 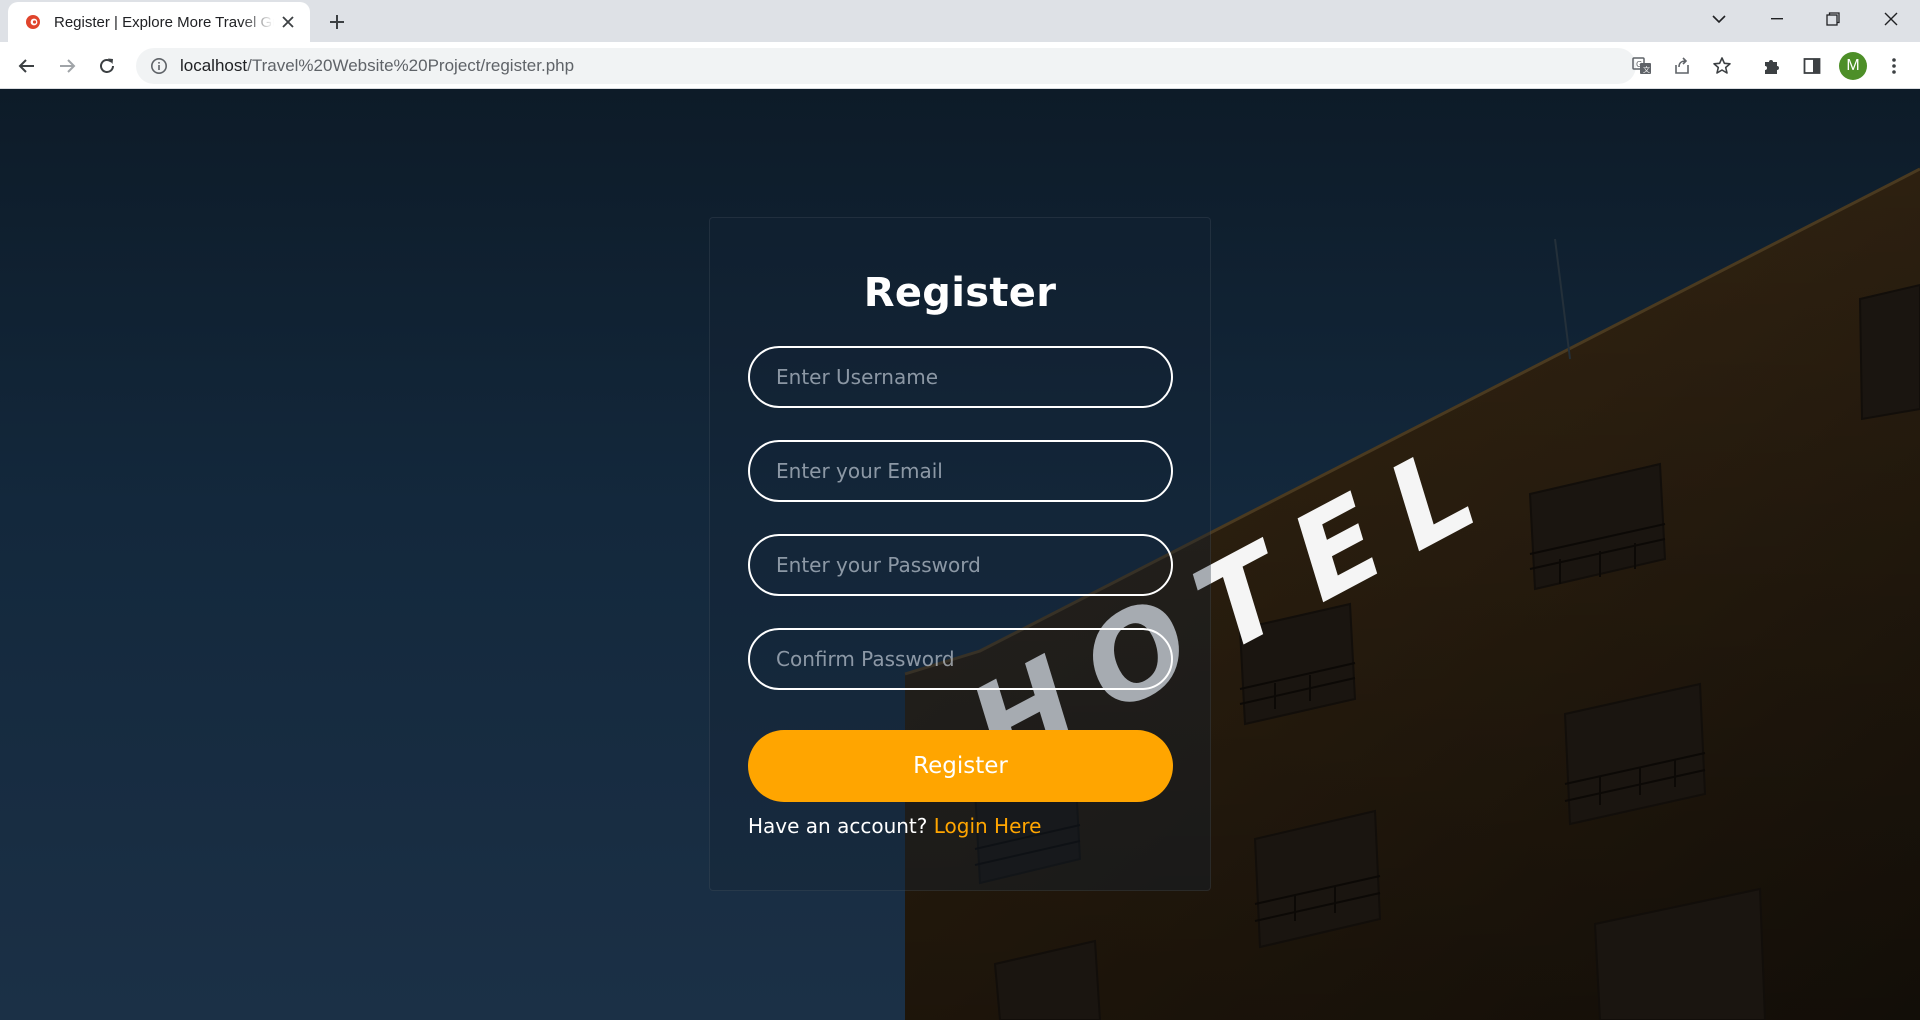 I want to click on back-arrow-icon, so click(x=27, y=66).